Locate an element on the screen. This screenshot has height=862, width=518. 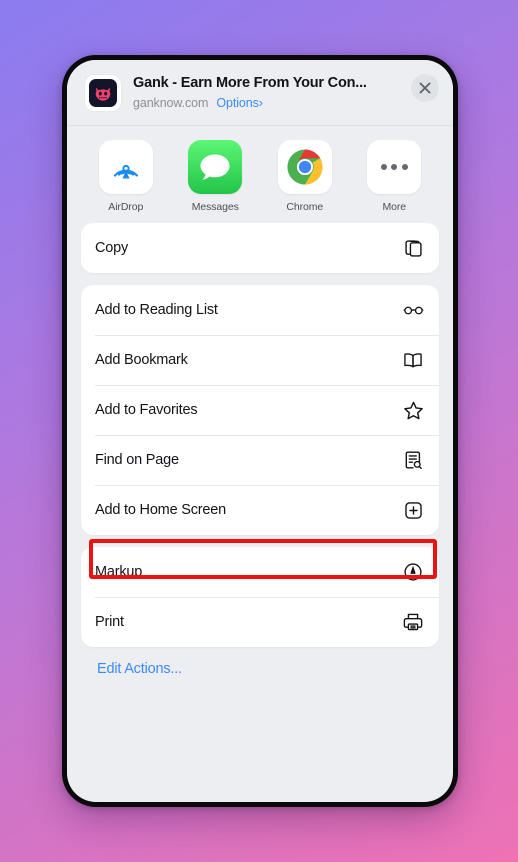
find-page-icon is located at coordinates (413, 460).